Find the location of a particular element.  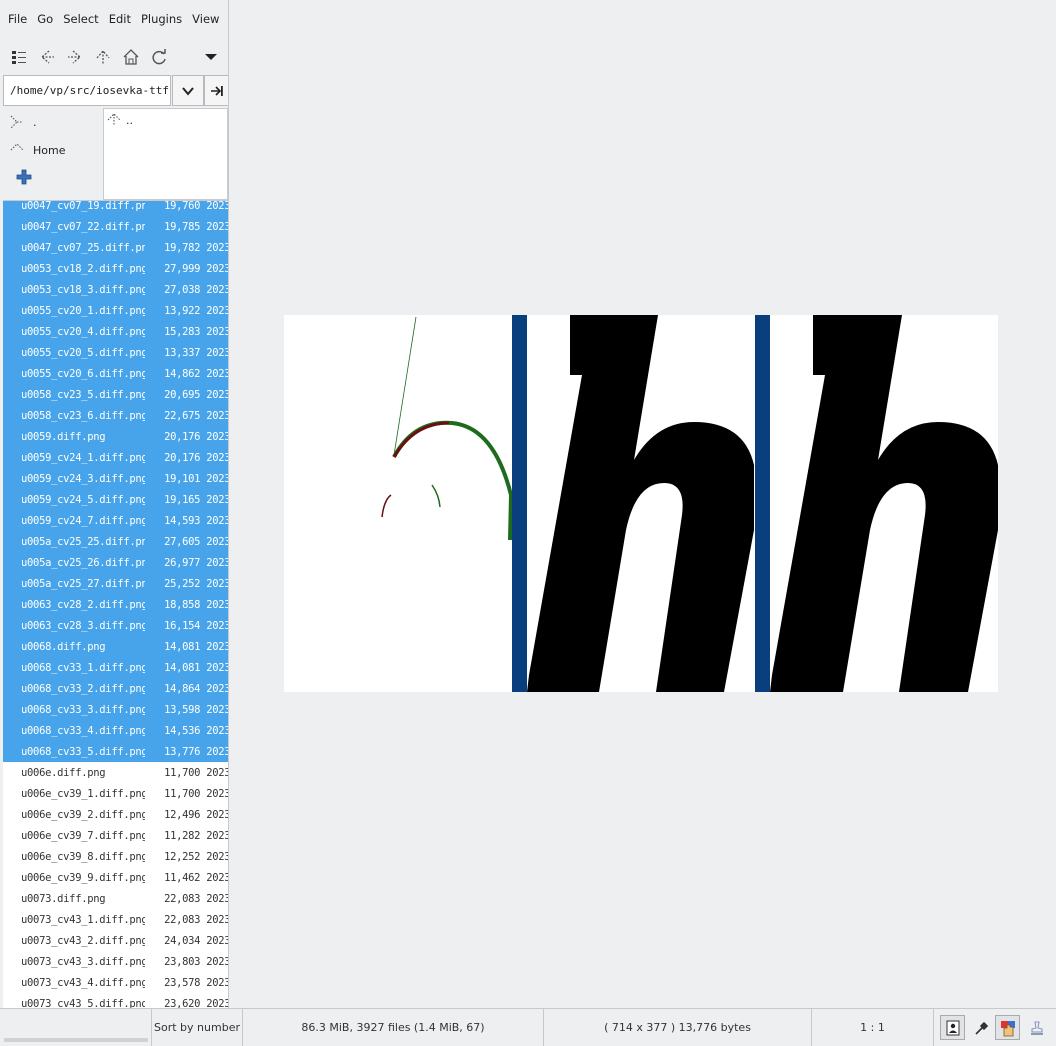

exif-rotate-button is located at coordinates (1007, 1027).